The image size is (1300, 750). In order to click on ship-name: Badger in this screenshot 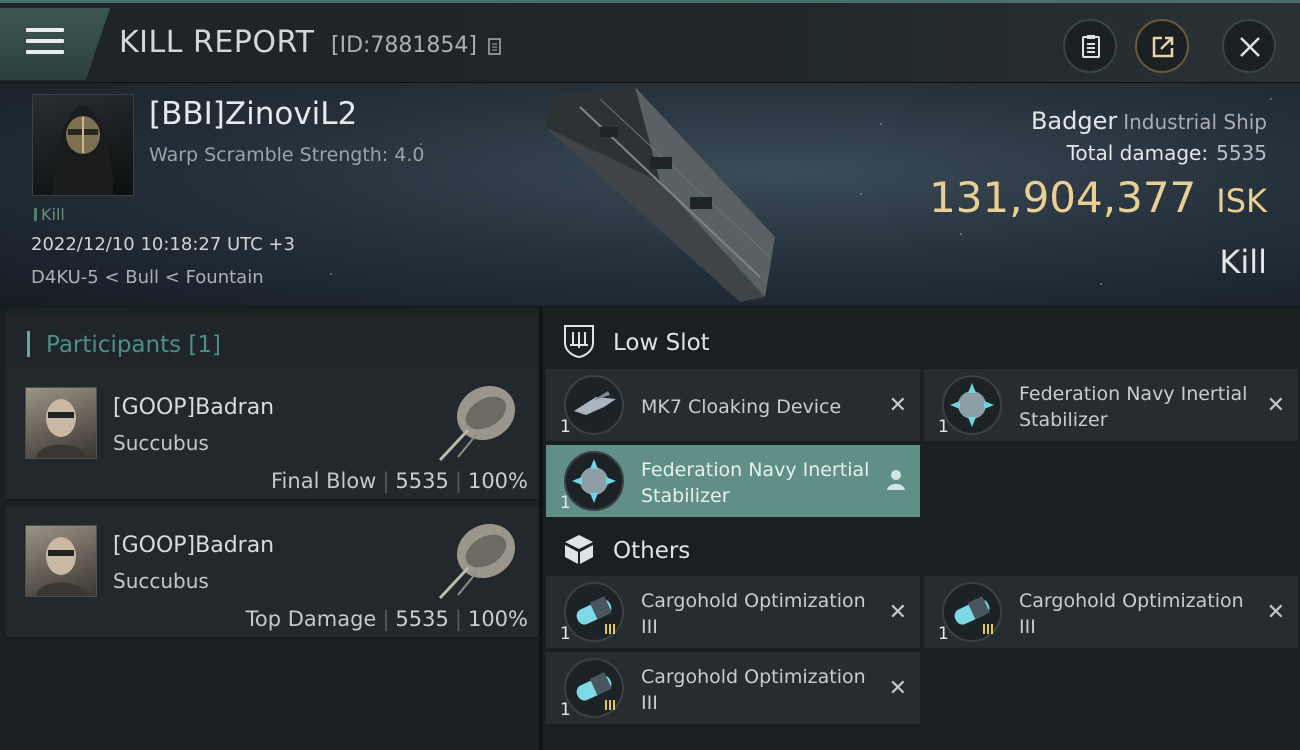, I will do `click(1074, 121)`.